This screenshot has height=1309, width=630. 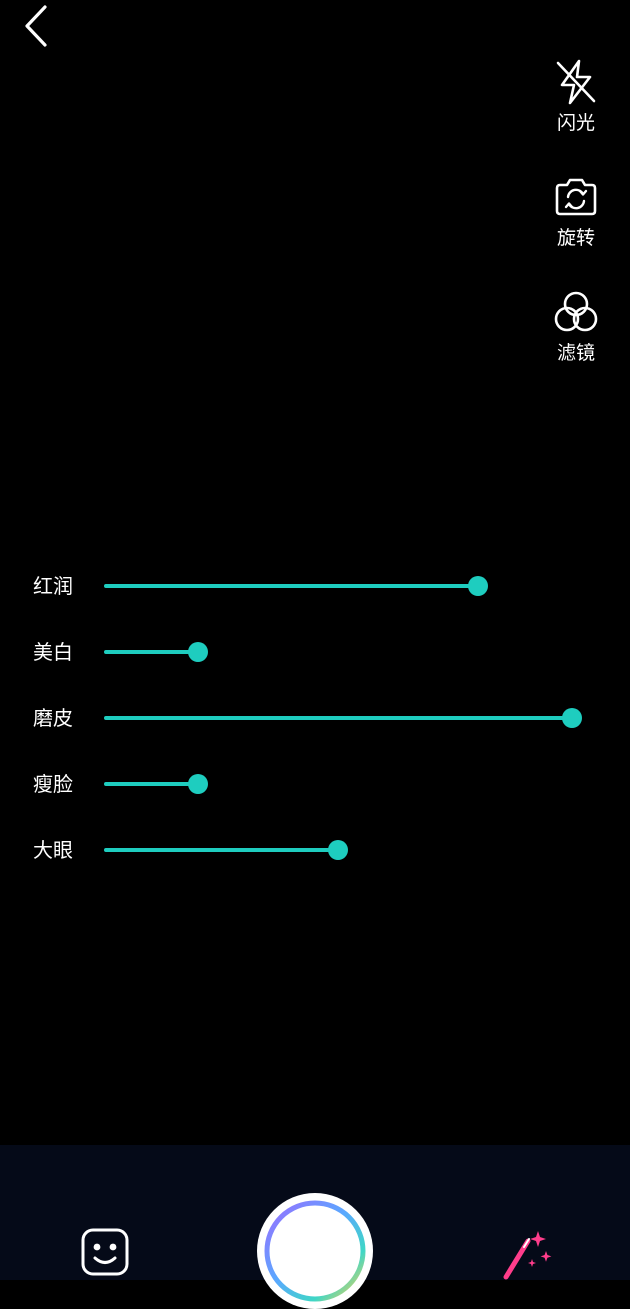 I want to click on sticker-button, so click(x=105, y=1252).